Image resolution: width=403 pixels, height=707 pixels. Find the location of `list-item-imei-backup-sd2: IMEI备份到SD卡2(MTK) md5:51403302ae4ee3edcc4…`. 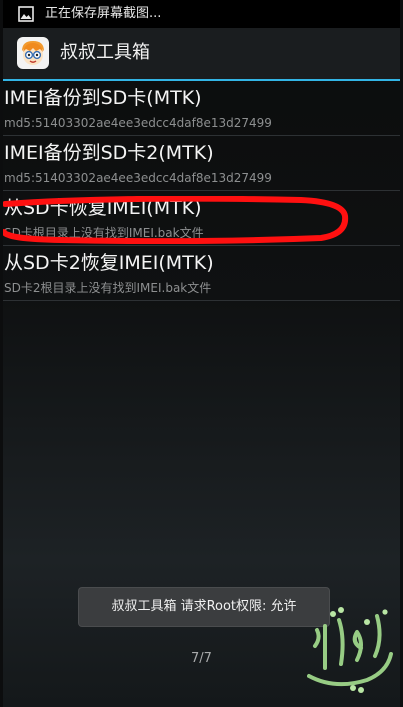

list-item-imei-backup-sd2: IMEI备份到SD卡2(MTK) md5:51403302ae4ee3edcc4… is located at coordinates (201, 163).